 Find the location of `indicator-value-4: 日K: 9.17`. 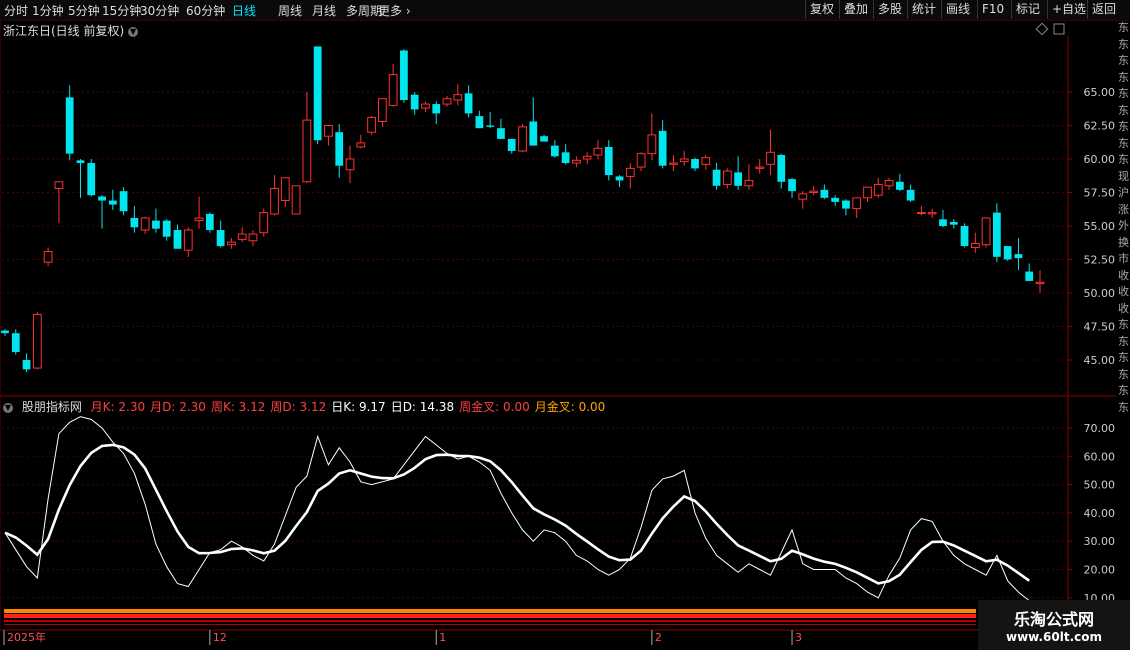

indicator-value-4: 日K: 9.17 is located at coordinates (358, 407).